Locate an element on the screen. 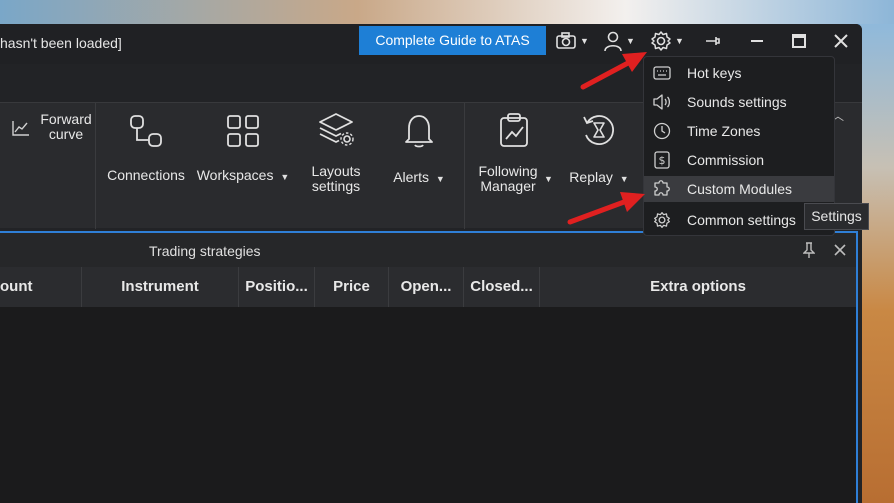 The height and width of the screenshot is (503, 894). menu-item-time-zones: Time Zones is located at coordinates (739, 131).